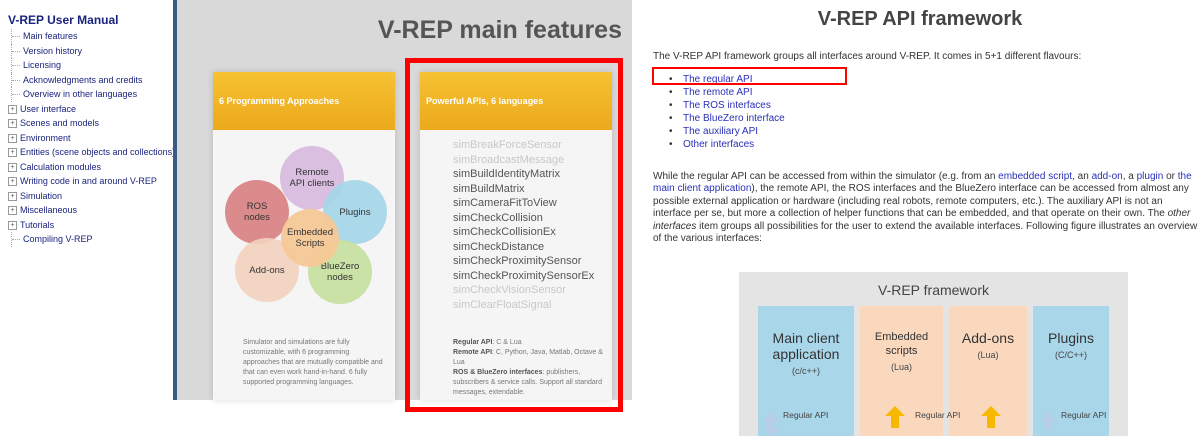  What do you see at coordinates (49, 210) in the screenshot?
I see `toc-item-label: Miscellaneous` at bounding box center [49, 210].